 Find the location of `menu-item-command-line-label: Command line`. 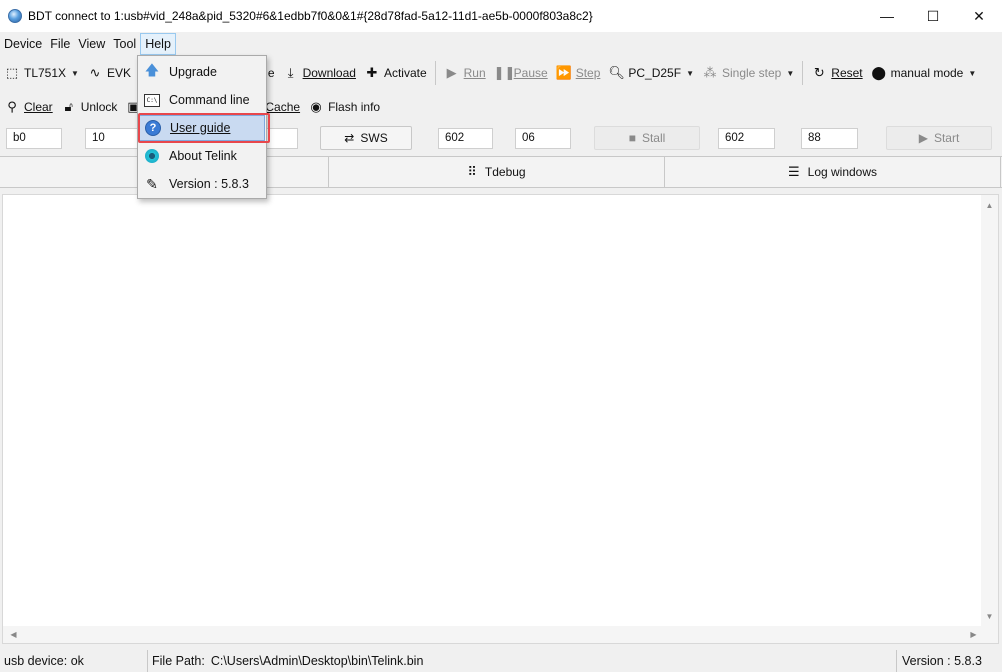

menu-item-command-line-label: Command line is located at coordinates (209, 100).